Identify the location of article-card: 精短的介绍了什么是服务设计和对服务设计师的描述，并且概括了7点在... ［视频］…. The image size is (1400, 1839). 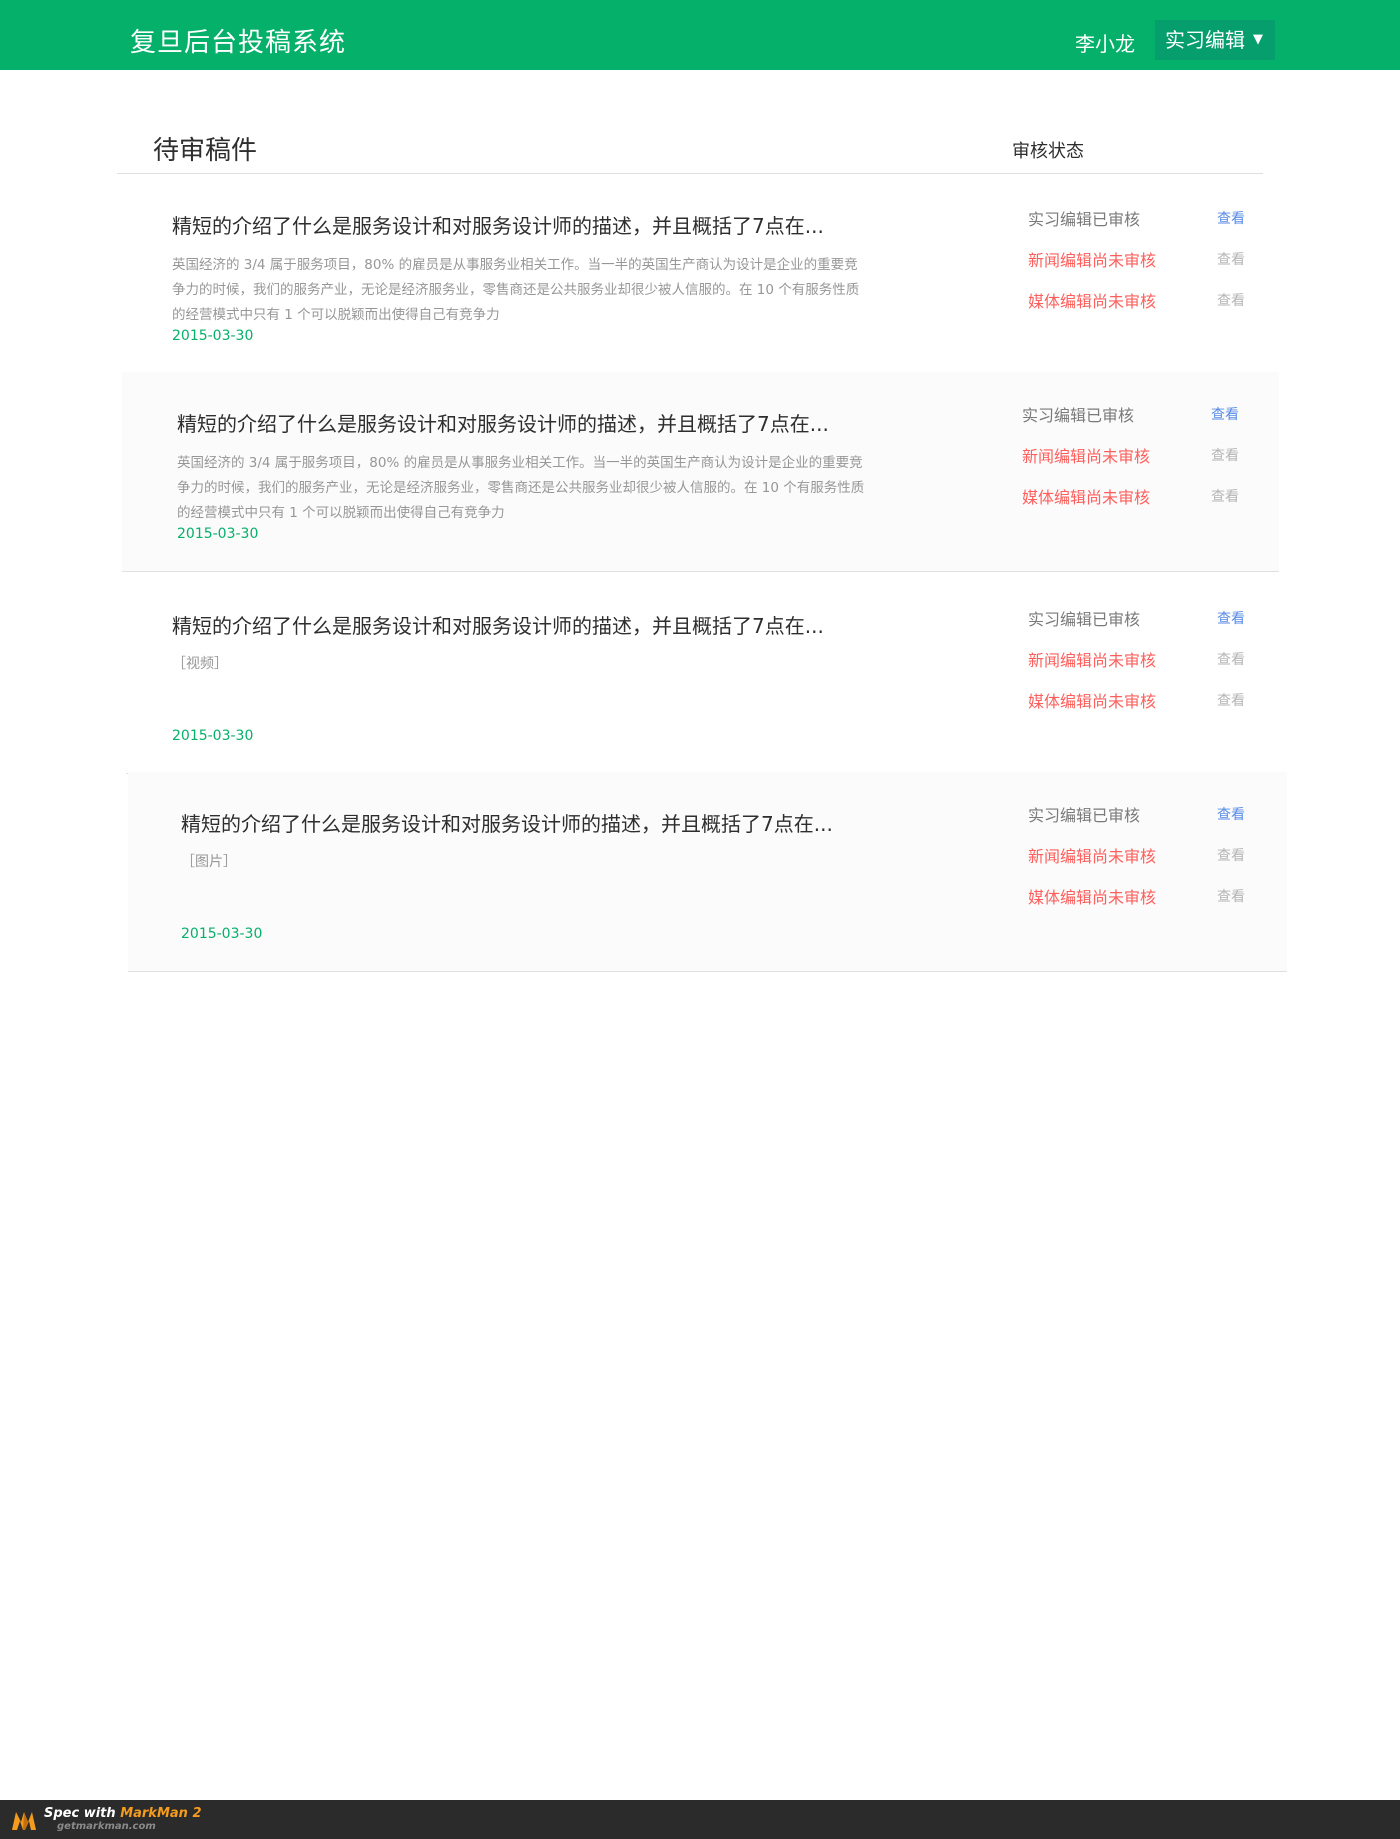
(698, 674).